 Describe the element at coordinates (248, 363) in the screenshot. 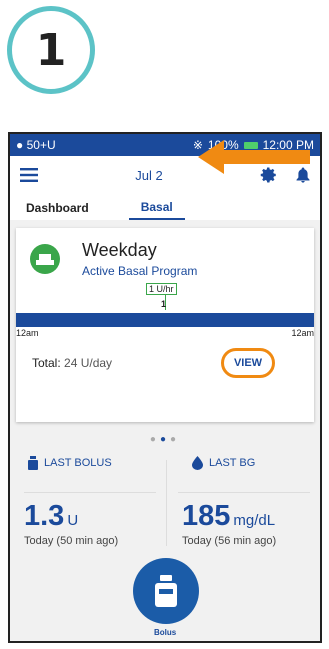

I see `view-button: VIEW` at that location.